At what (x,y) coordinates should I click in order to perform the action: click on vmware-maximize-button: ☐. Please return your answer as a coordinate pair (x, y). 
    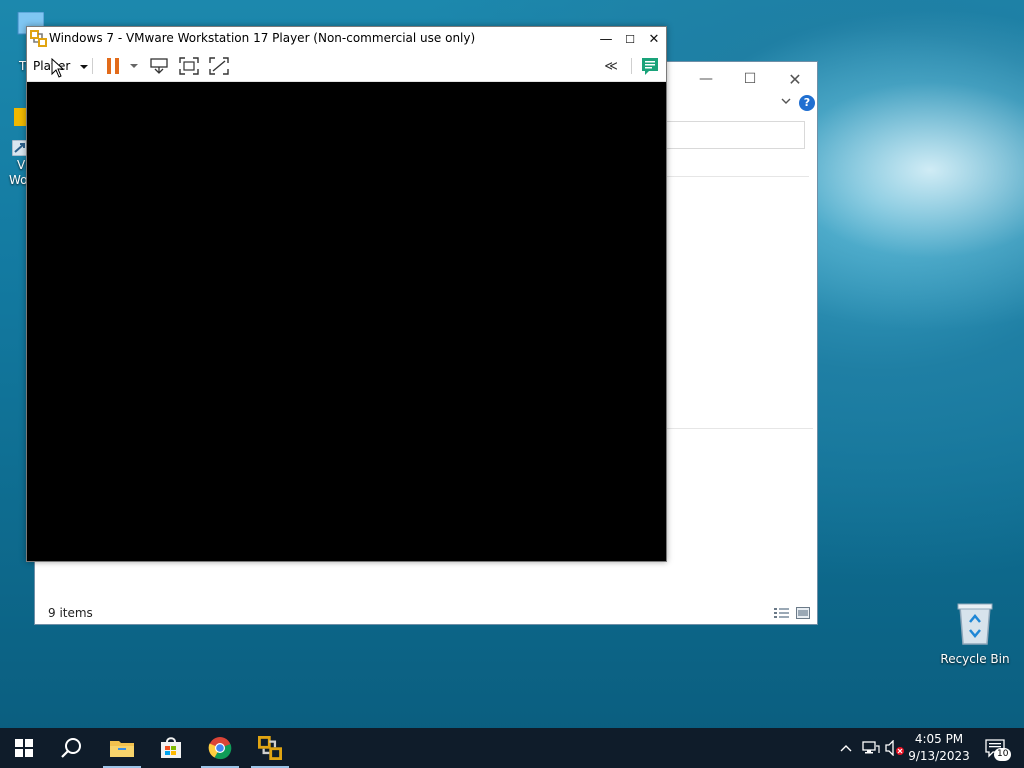
    Looking at the image, I should click on (630, 39).